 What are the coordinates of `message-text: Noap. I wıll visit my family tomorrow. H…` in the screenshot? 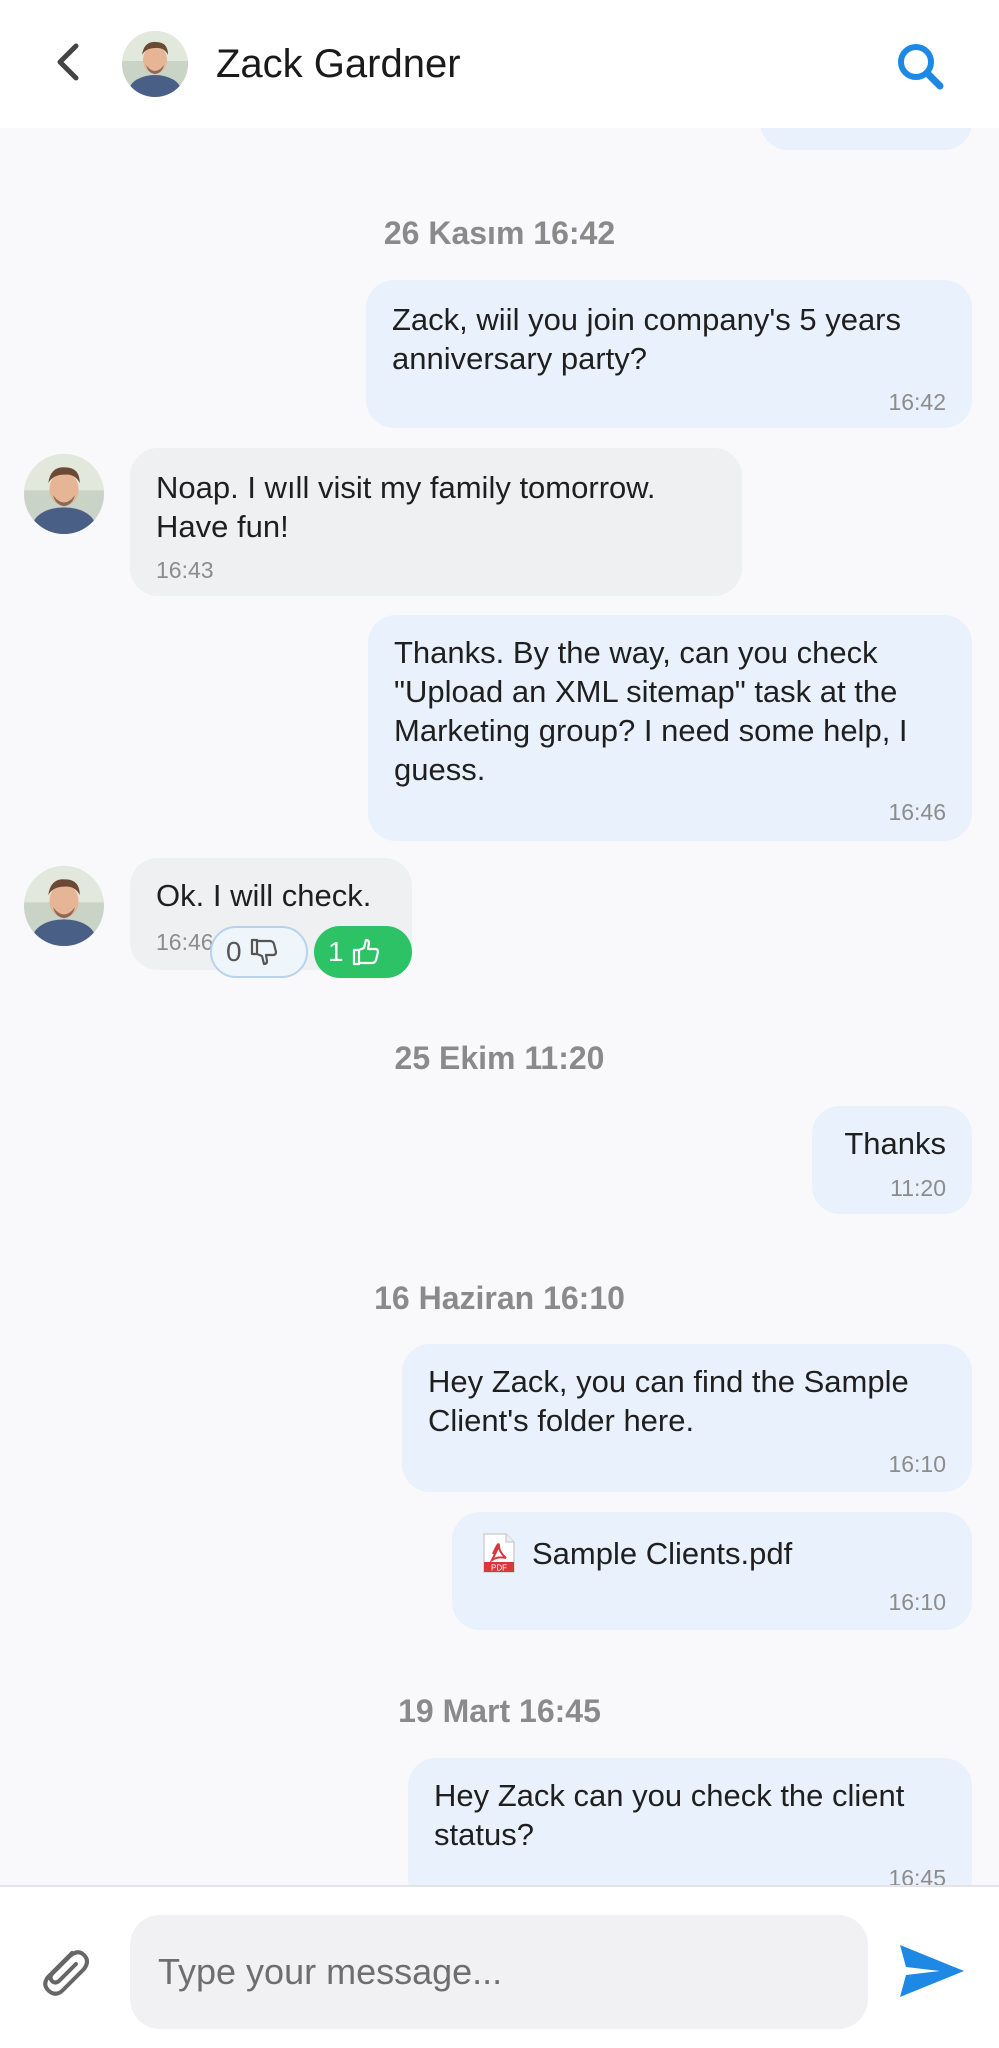 It's located at (406, 507).